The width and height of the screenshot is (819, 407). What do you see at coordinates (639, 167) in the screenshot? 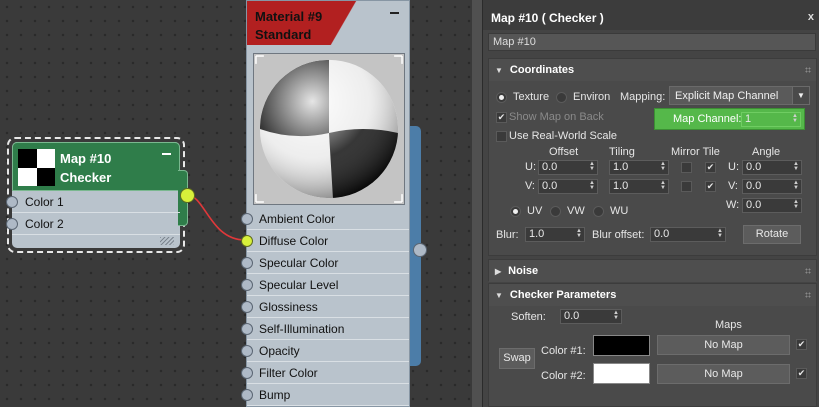
I see `u-tiling-spinner: 1.0 ▲ ▼` at bounding box center [639, 167].